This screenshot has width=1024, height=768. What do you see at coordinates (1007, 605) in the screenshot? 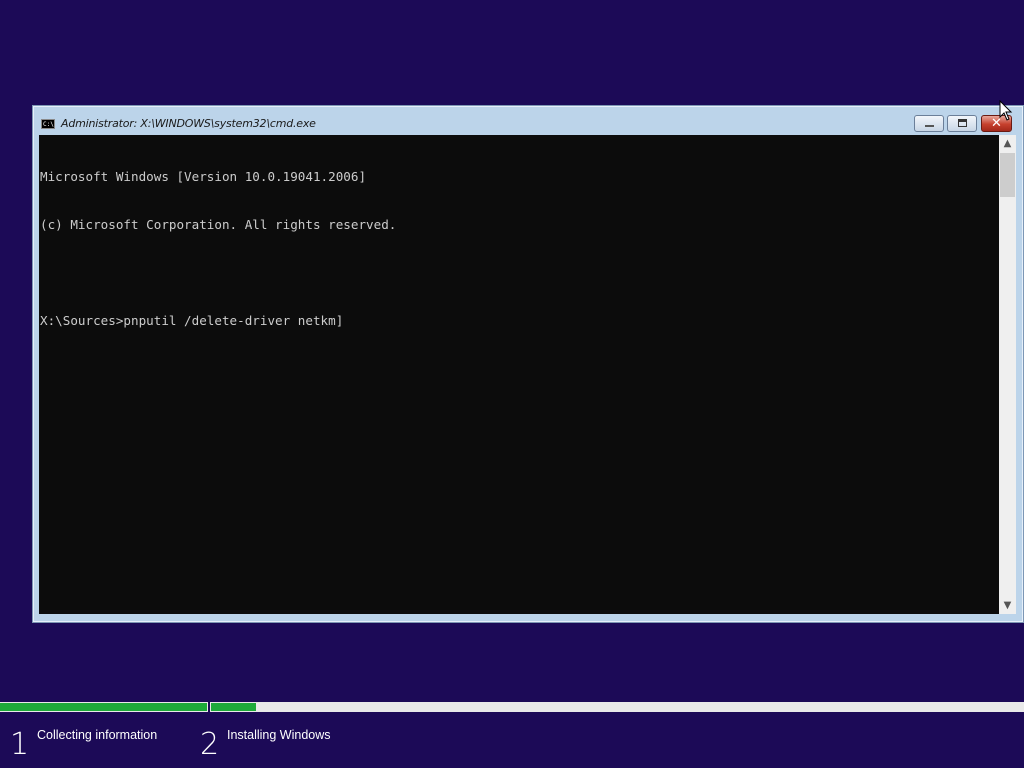
I see `scroll-down-arrow-icon: ▼` at bounding box center [1007, 605].